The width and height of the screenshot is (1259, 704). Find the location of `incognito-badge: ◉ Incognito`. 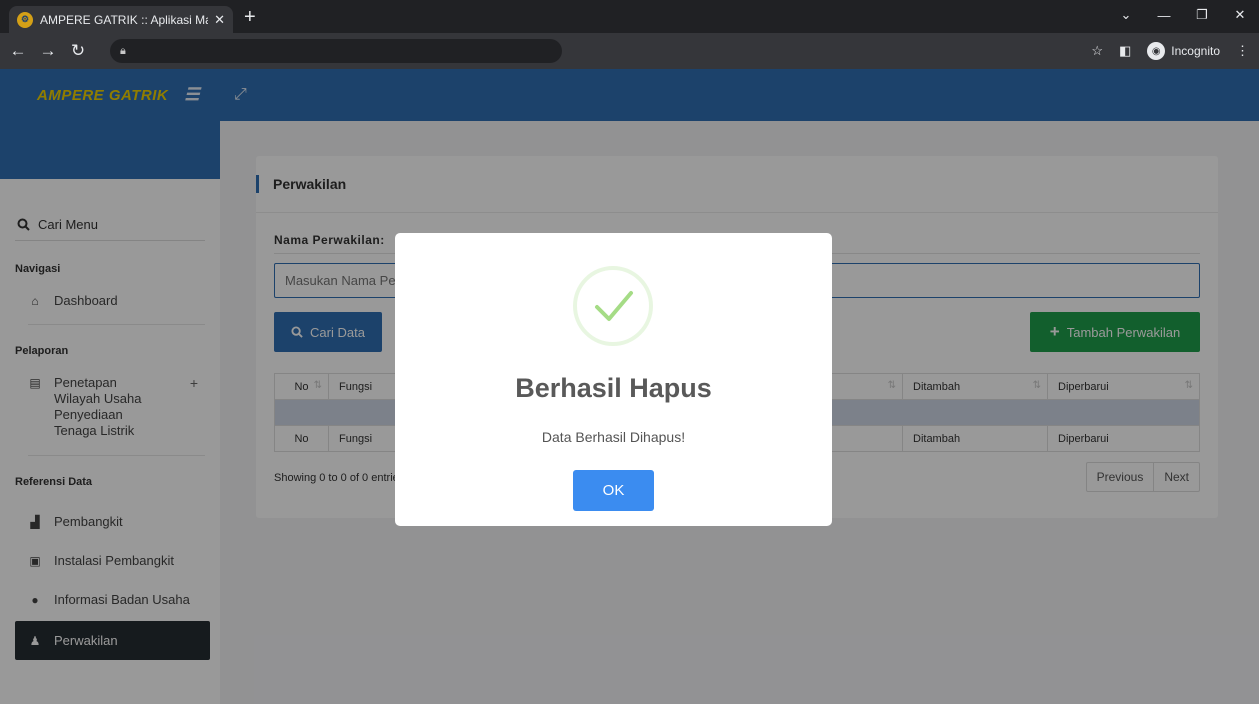

incognito-badge: ◉ Incognito is located at coordinates (1183, 51).